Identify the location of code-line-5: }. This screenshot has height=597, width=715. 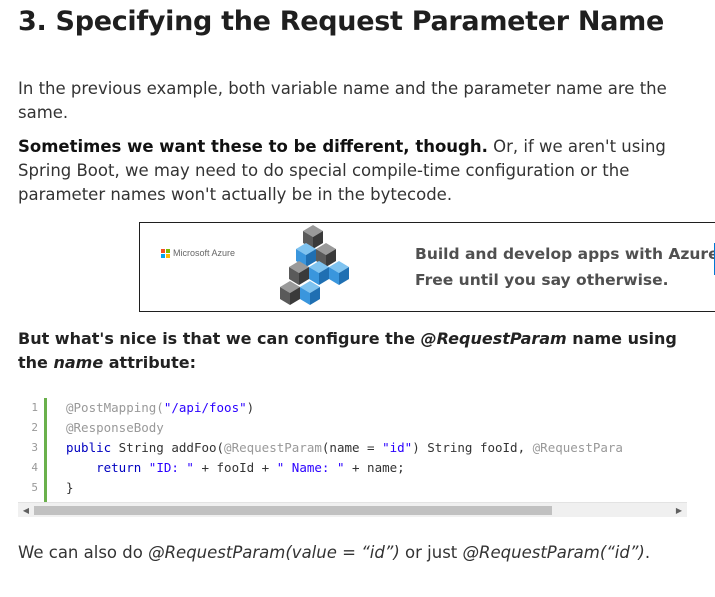
(70, 487).